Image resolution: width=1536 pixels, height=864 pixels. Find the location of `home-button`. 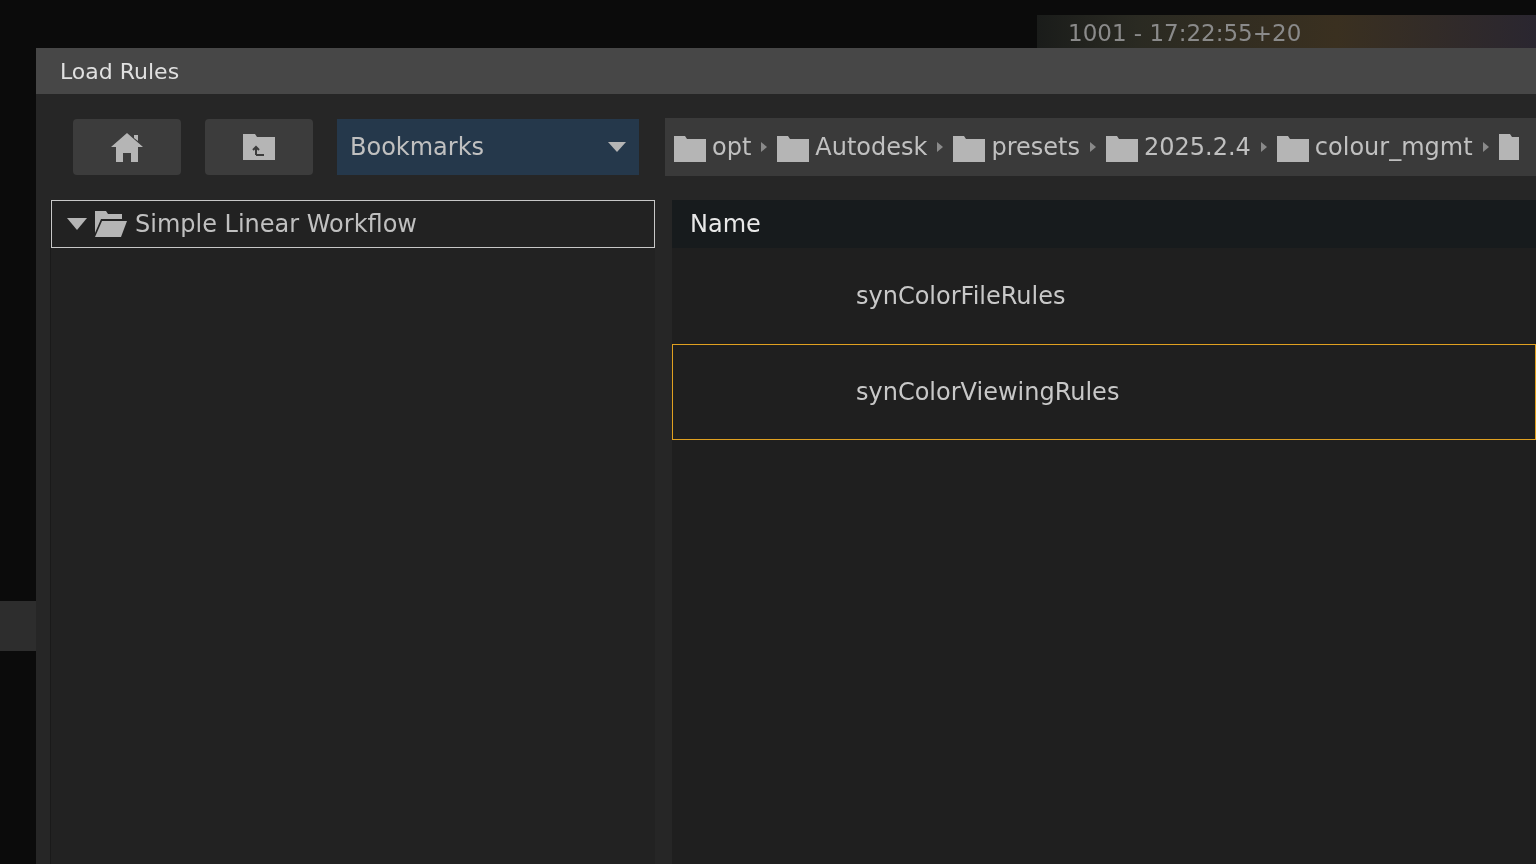

home-button is located at coordinates (127, 147).